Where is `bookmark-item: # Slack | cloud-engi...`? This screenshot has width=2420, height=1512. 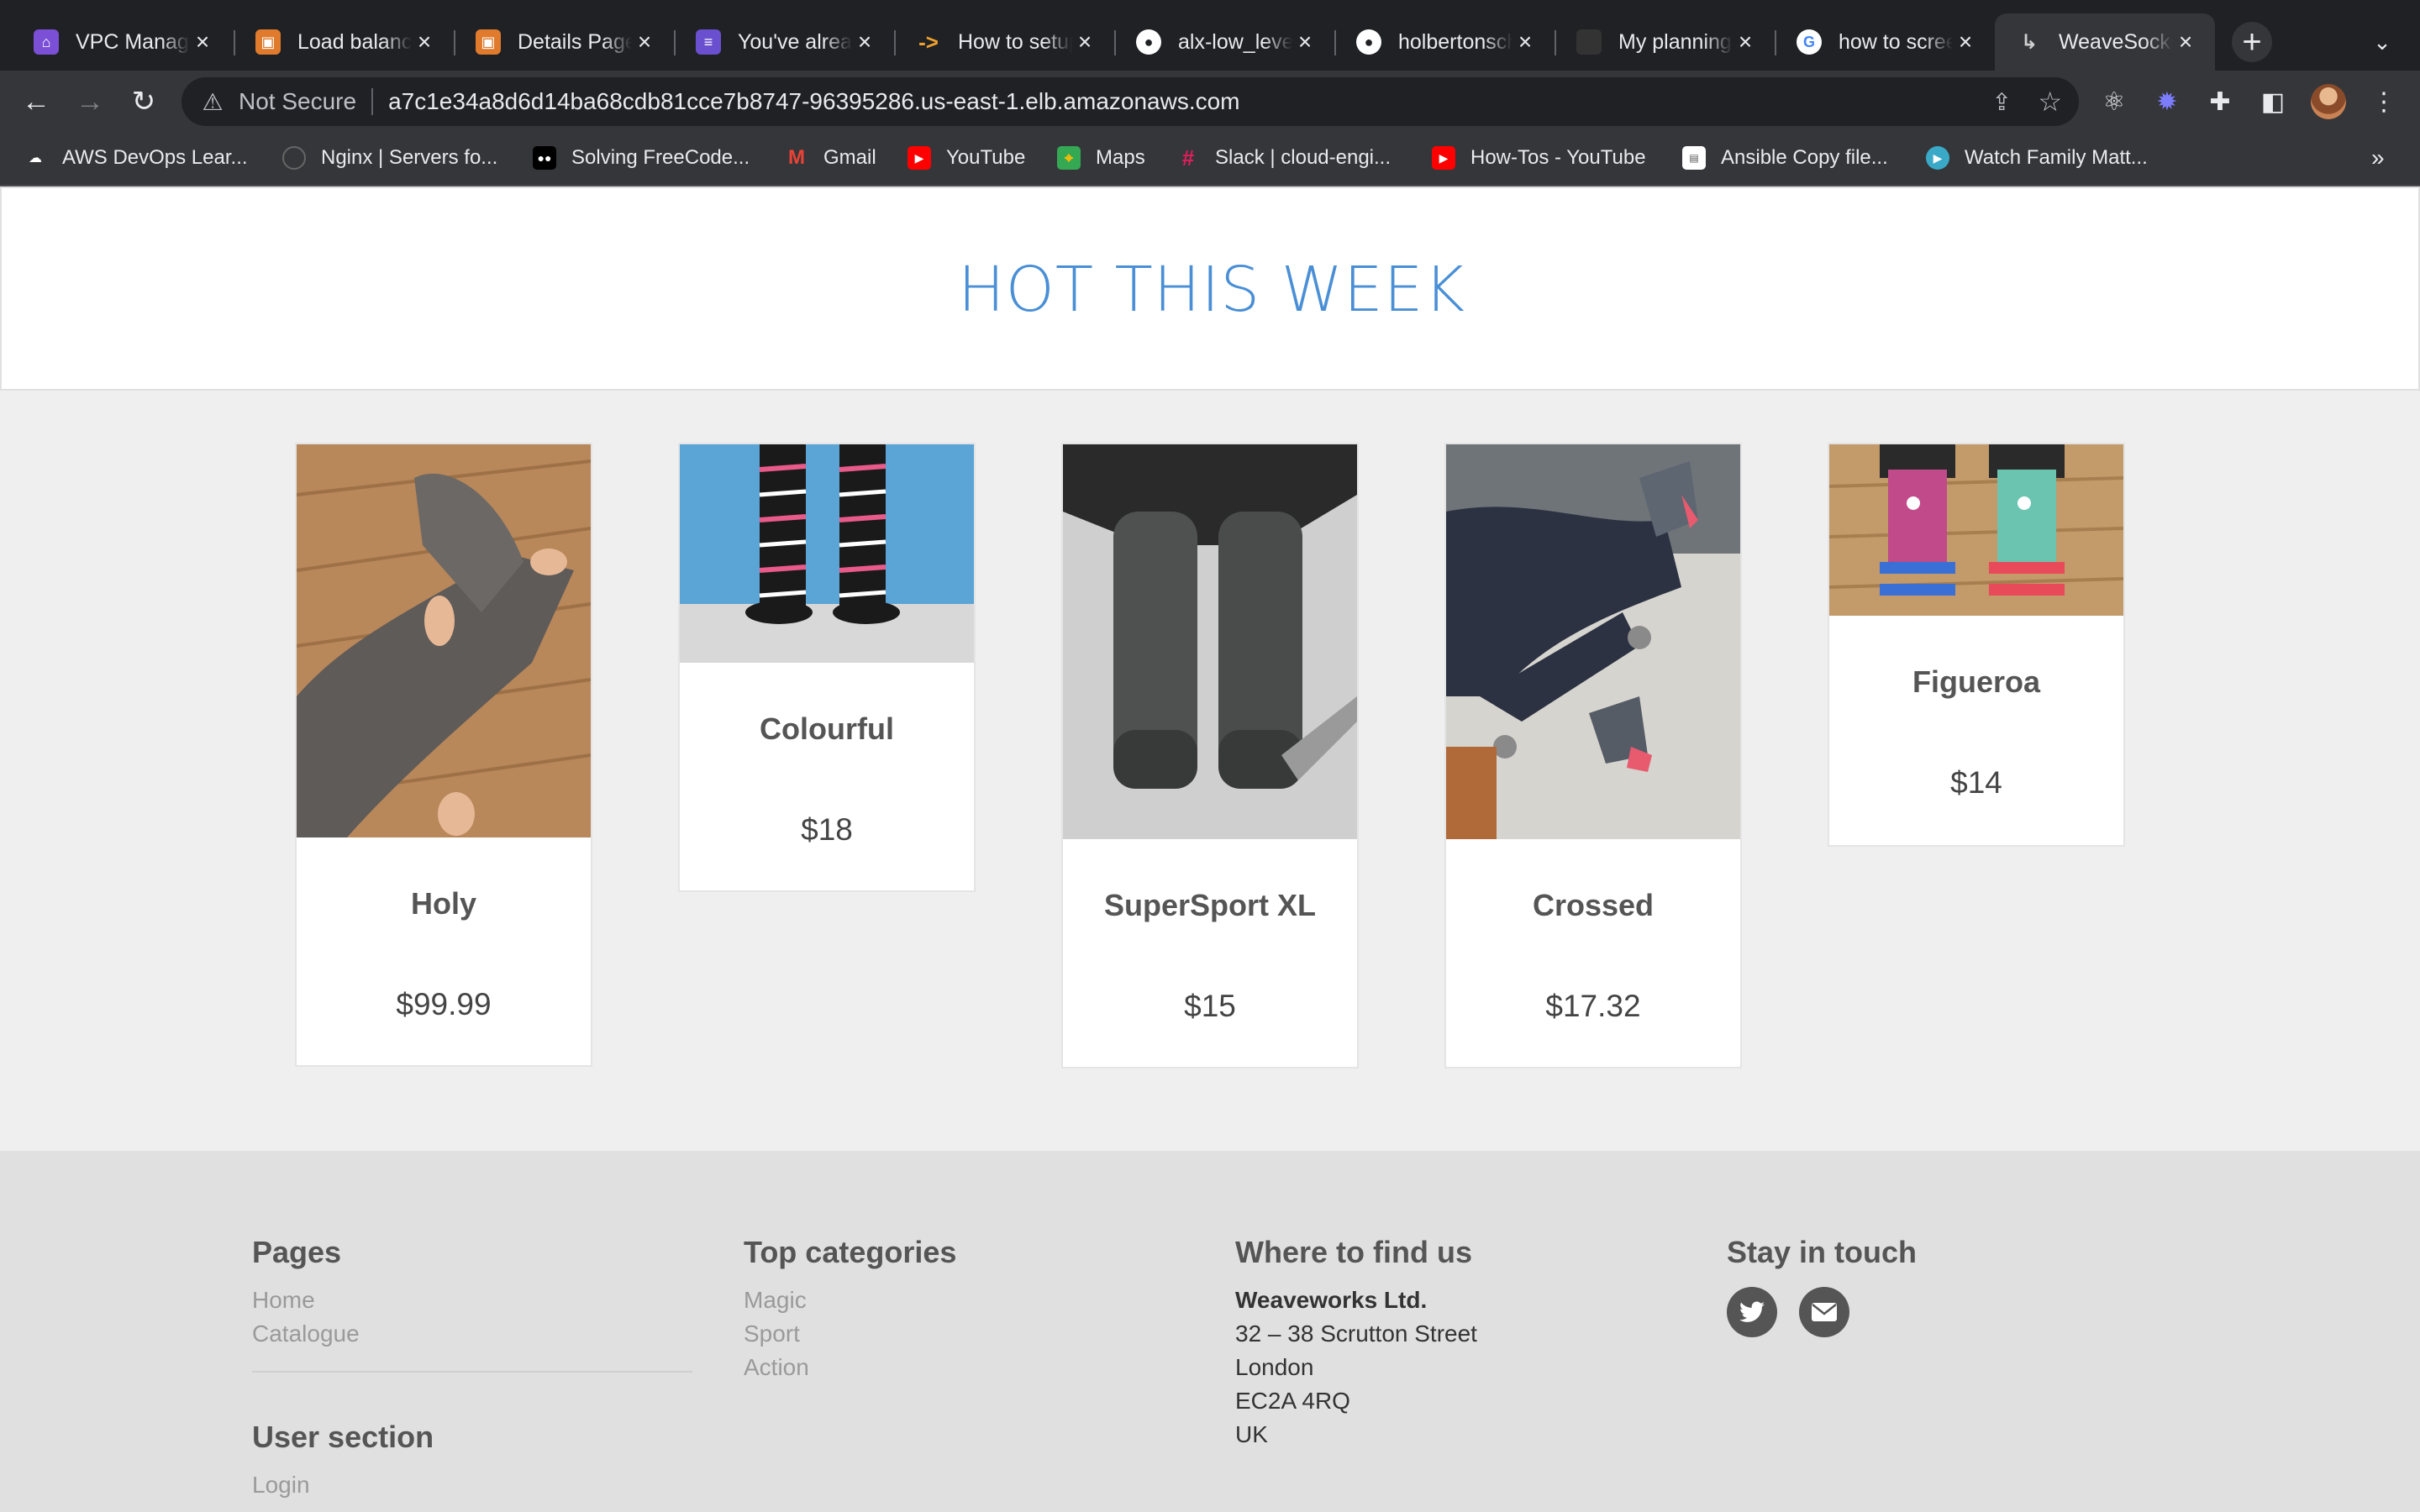
bookmark-item: # Slack | cloud-engi... is located at coordinates (1284, 158).